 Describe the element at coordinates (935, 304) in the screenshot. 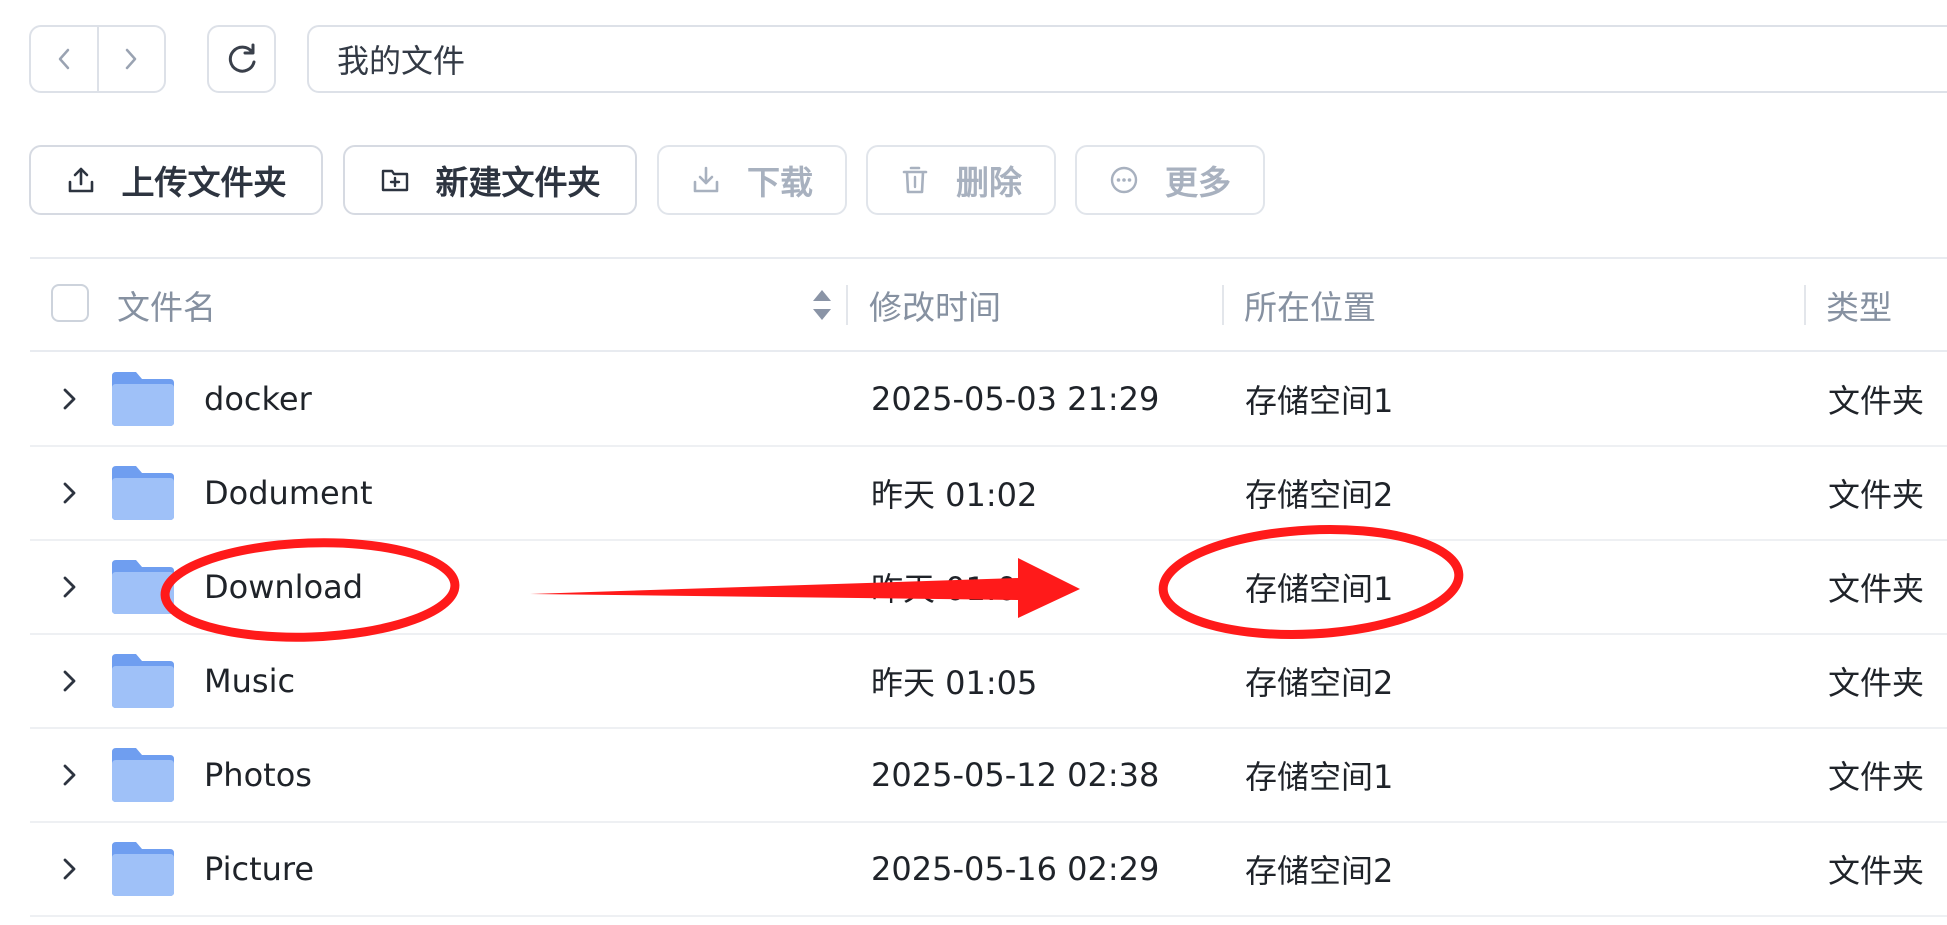

I see `column-header-modified: 修改时间` at that location.